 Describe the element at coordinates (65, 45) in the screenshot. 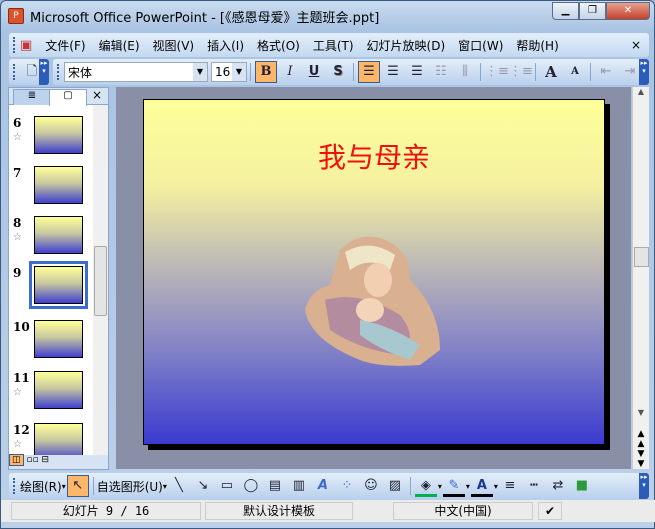

I see `menu-file: 文件(F)` at that location.